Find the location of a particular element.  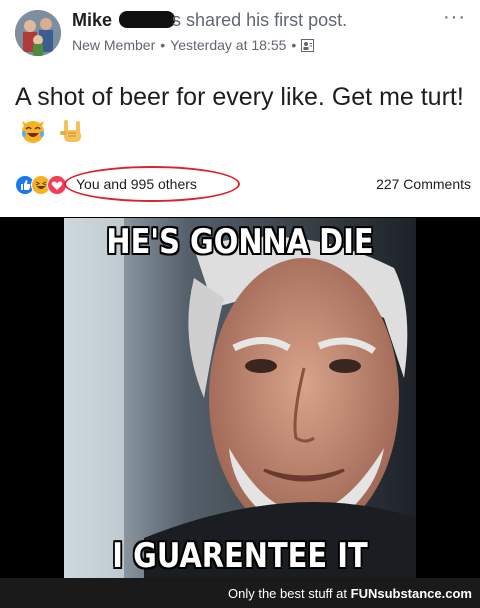

watermark-footer: Only the best stuff at FUNsubstance.com is located at coordinates (240, 593).